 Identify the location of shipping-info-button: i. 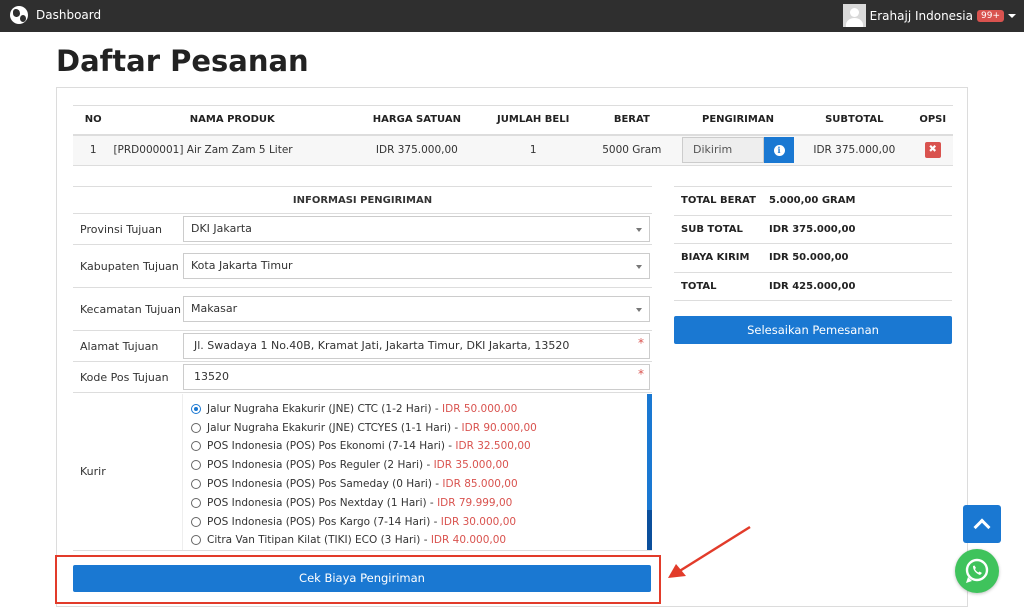
(779, 150).